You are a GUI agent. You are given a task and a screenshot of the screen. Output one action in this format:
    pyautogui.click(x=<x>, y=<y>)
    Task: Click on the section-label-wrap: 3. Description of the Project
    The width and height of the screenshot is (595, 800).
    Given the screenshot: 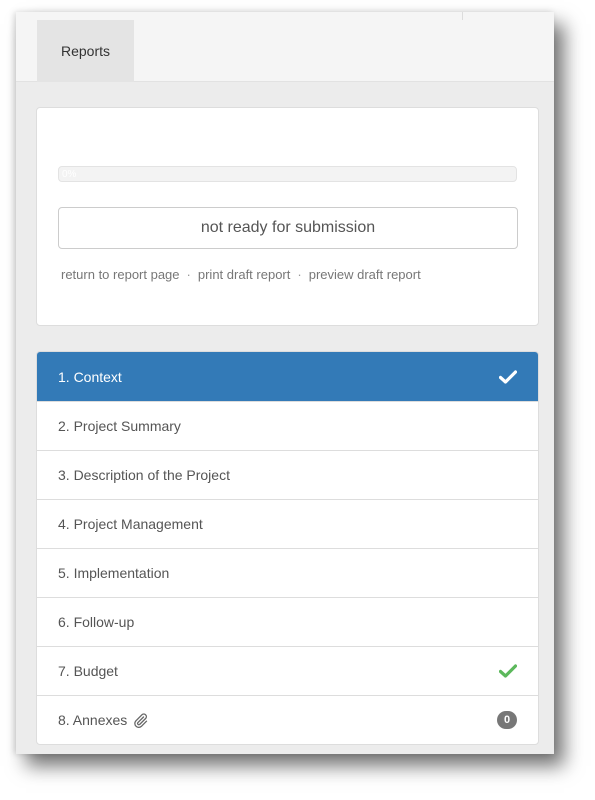 What is the action you would take?
    pyautogui.click(x=144, y=475)
    